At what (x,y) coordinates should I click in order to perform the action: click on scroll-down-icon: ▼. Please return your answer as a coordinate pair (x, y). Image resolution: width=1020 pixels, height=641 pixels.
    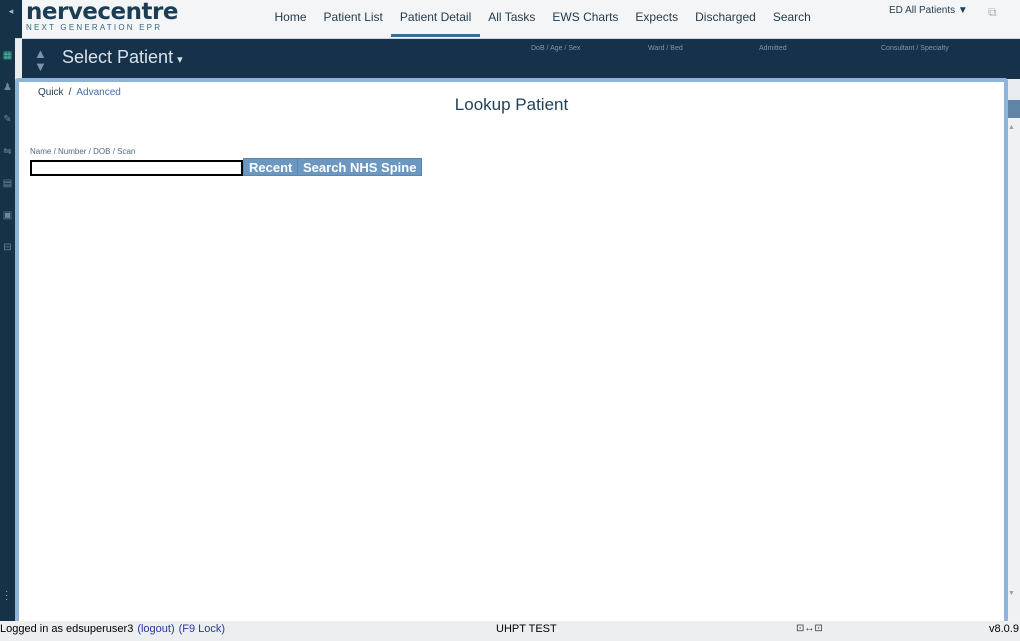
    Looking at the image, I should click on (1011, 593).